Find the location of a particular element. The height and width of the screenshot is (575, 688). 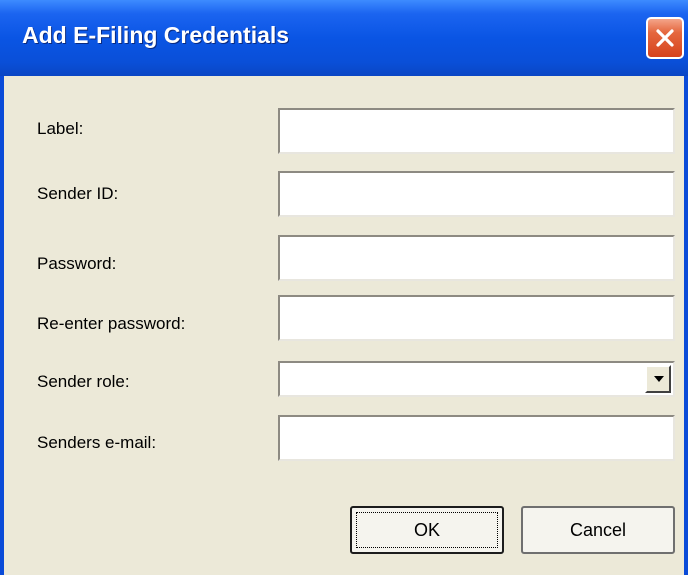

senders-email-label: Senders e-mail: is located at coordinates (97, 442).